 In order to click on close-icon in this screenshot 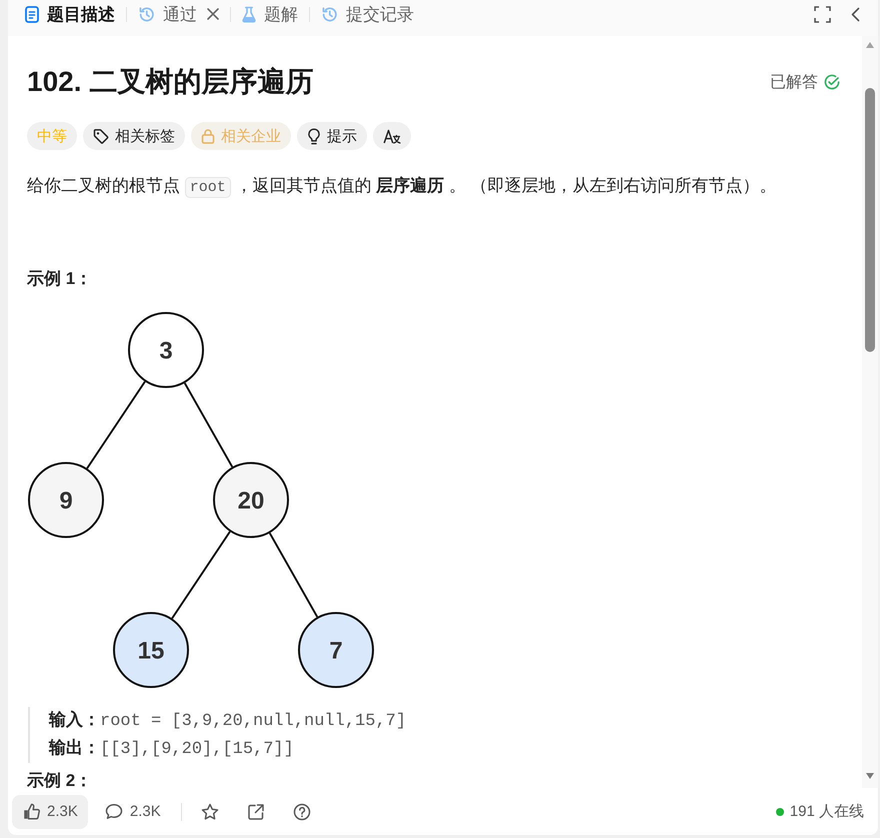, I will do `click(213, 14)`.